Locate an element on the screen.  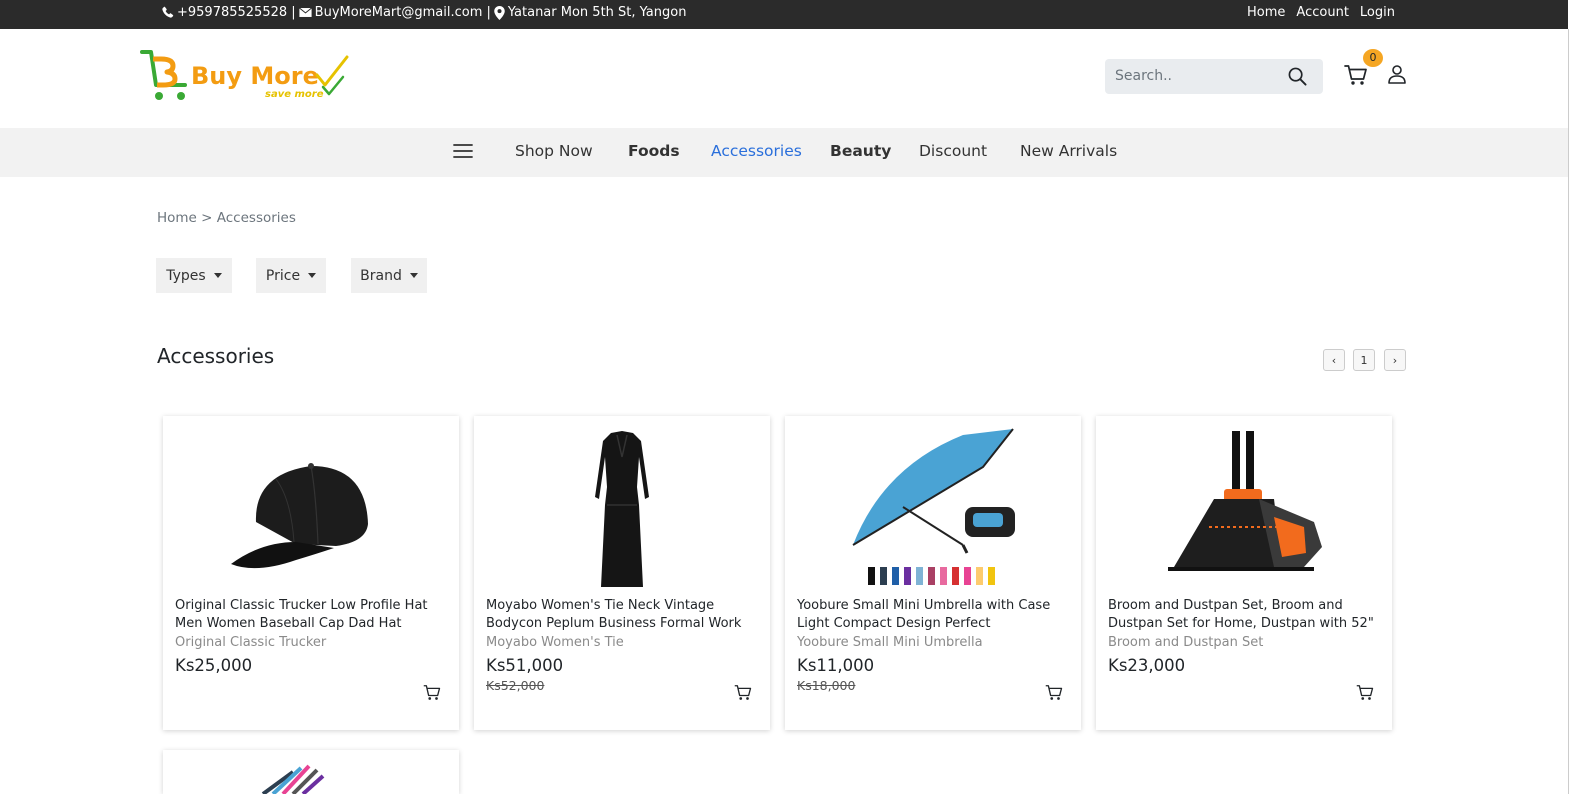
mail-icon is located at coordinates (305, 12).